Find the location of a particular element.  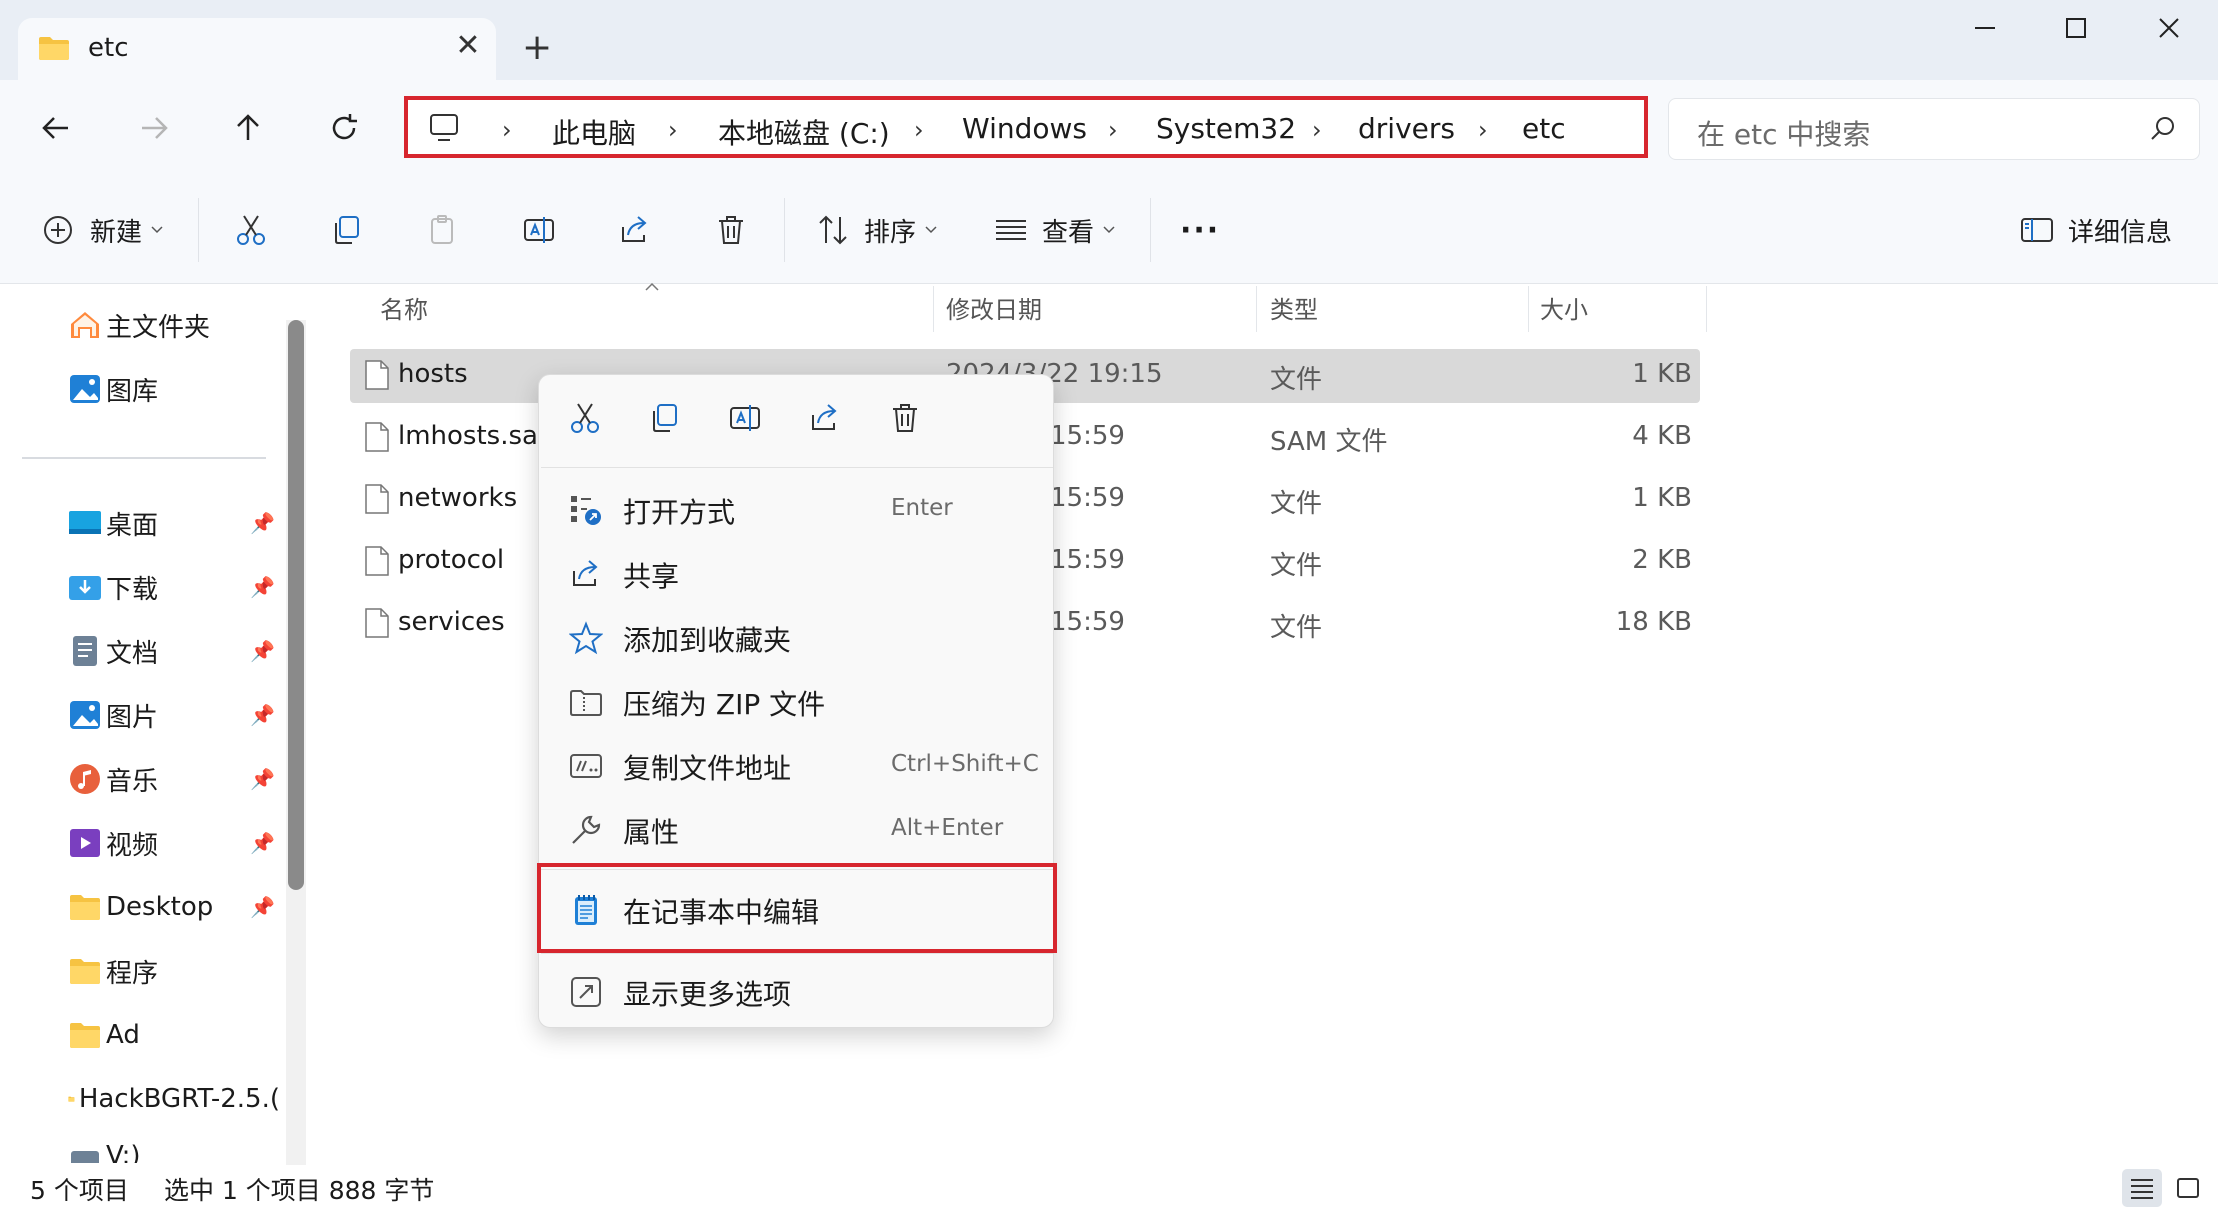

menu-copy-button is located at coordinates (665, 421).